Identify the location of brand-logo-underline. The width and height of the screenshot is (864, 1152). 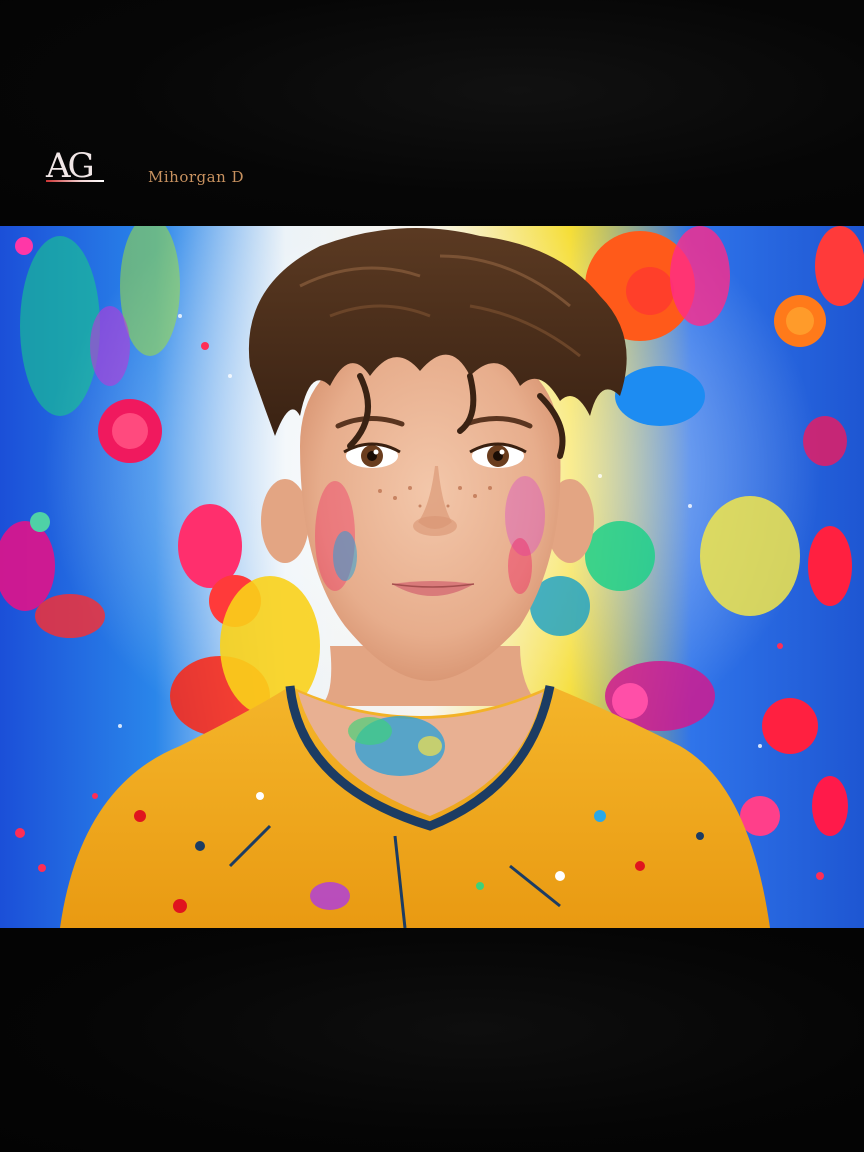
(75, 181).